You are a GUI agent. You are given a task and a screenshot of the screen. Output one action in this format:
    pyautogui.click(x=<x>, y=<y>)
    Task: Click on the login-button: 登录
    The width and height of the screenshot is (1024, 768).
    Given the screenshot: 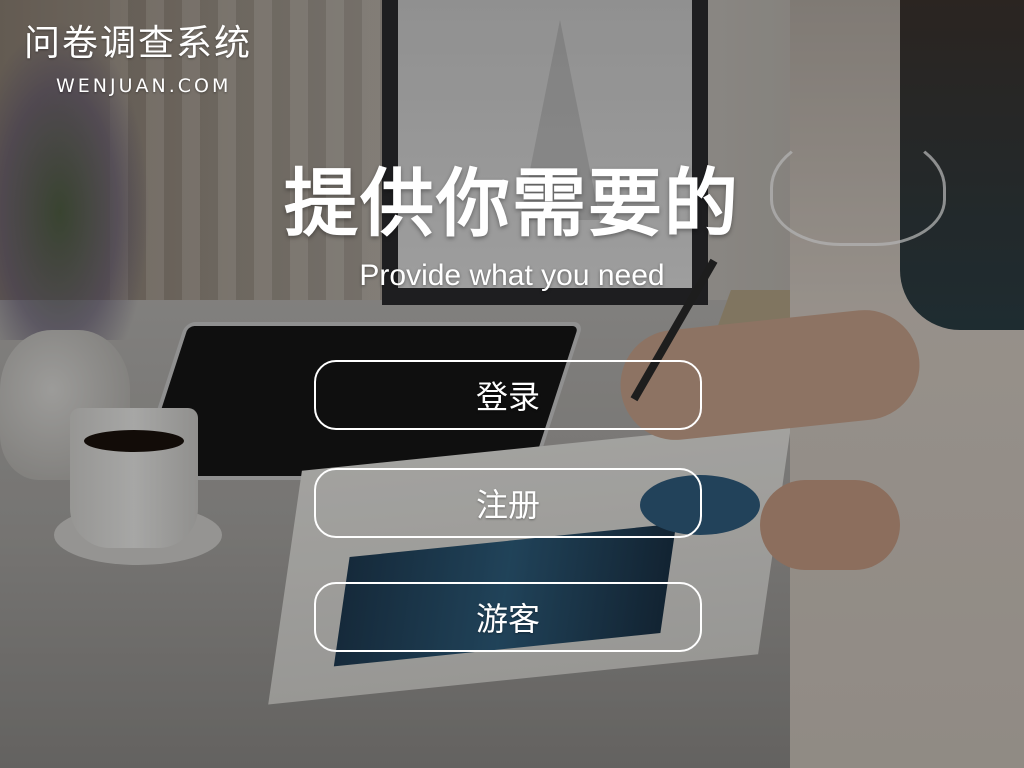 What is the action you would take?
    pyautogui.click(x=508, y=395)
    